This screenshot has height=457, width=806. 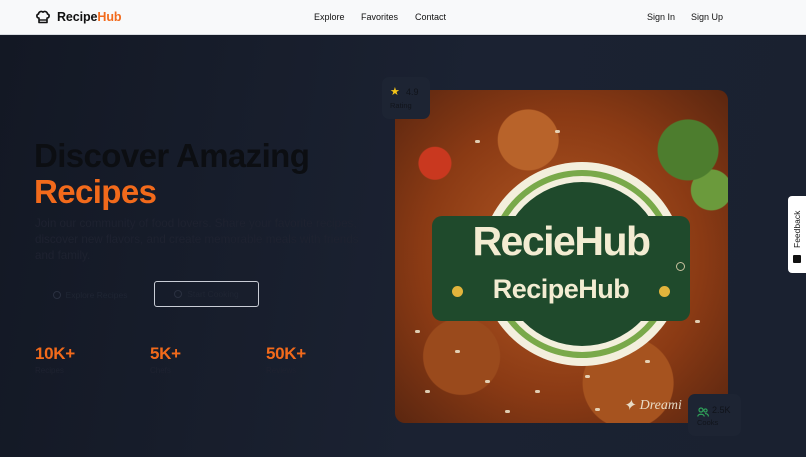 I want to click on explore-recipes-label: Explore Recipes, so click(x=96, y=294).